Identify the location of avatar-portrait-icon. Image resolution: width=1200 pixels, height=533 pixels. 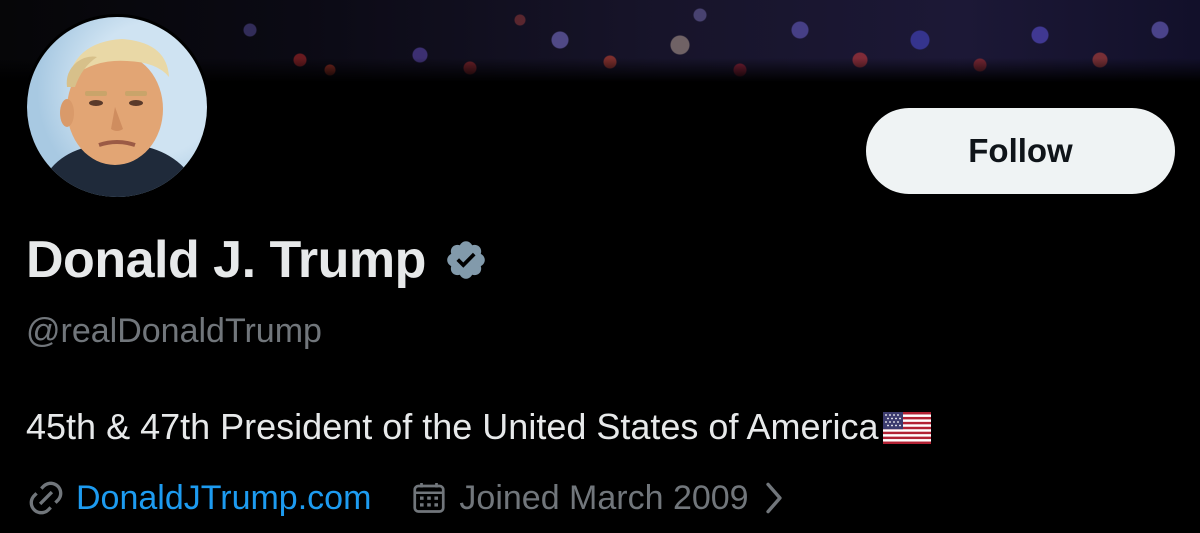
(119, 118).